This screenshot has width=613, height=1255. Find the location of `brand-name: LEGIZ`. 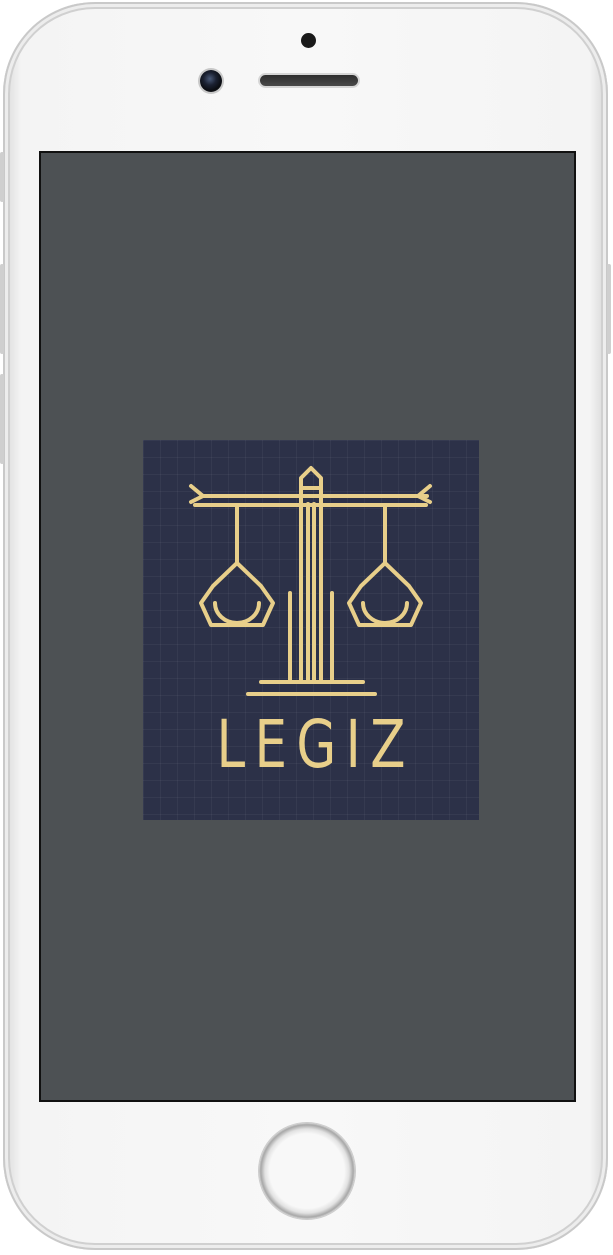

brand-name: LEGIZ is located at coordinates (315, 744).